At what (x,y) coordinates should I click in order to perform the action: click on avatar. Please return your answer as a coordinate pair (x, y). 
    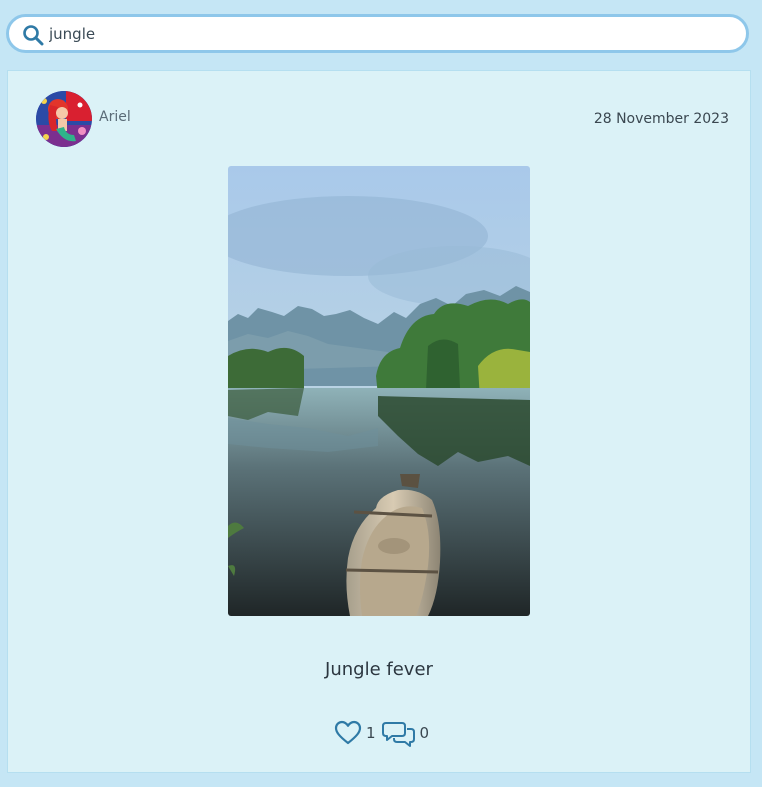
    Looking at the image, I should click on (64, 119).